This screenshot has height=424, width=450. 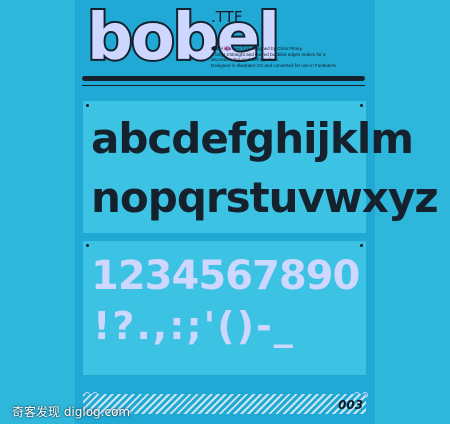 I want to click on site-watermark: 奇客发现 diglog.com, so click(x=71, y=412).